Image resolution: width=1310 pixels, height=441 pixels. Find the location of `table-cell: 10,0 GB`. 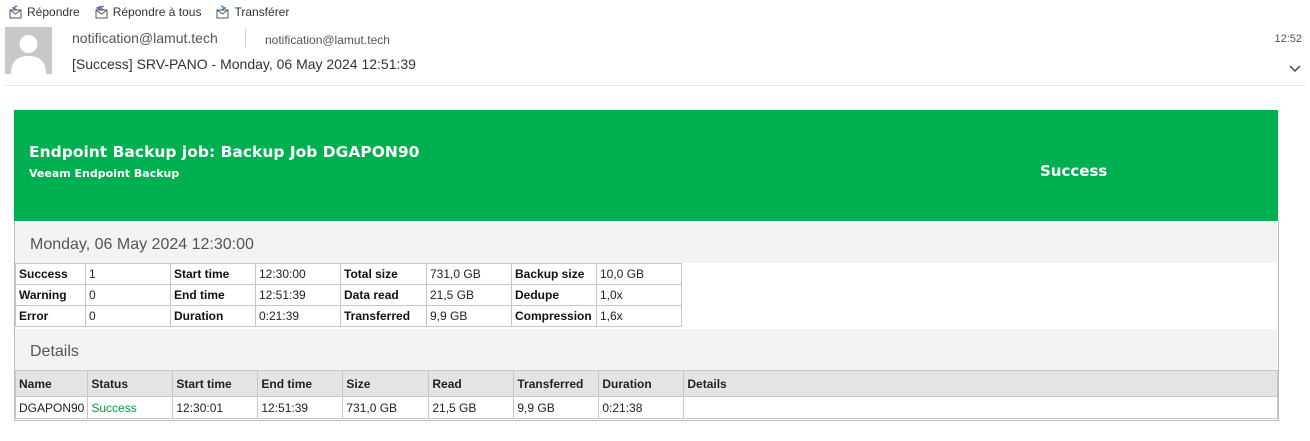

table-cell: 10,0 GB is located at coordinates (639, 274).